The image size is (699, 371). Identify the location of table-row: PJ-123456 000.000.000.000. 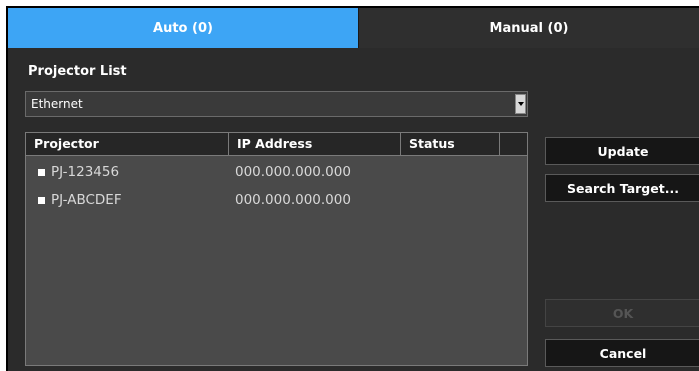
(276, 172).